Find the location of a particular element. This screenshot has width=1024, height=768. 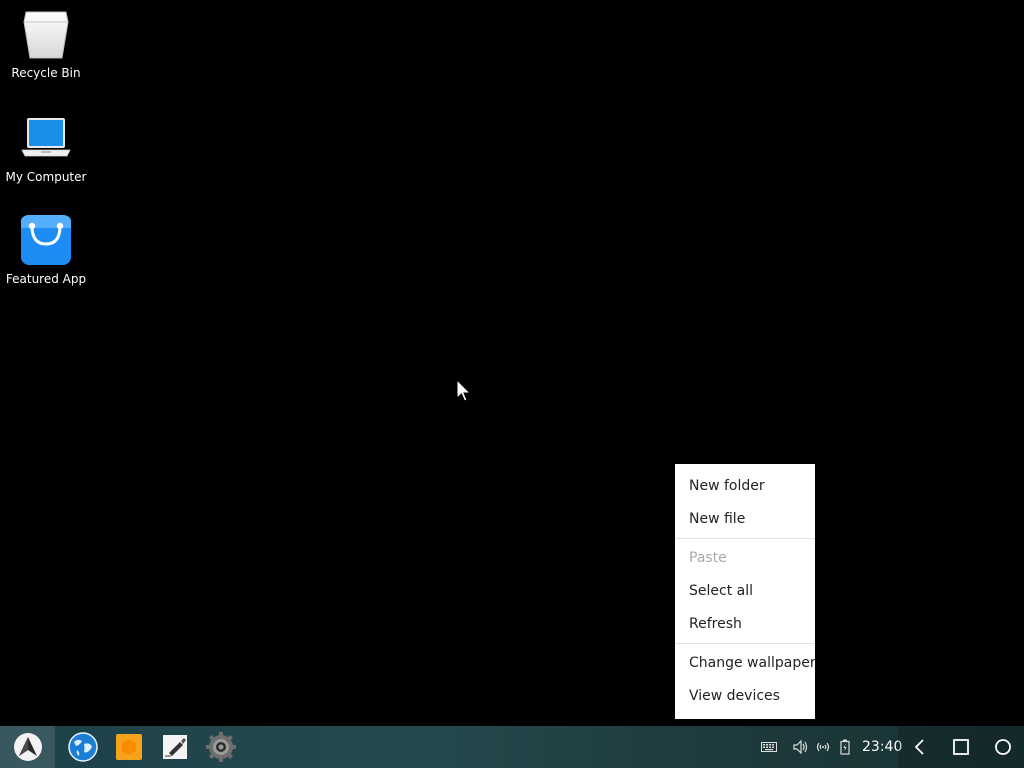

navigation-buttons is located at coordinates (961, 747).